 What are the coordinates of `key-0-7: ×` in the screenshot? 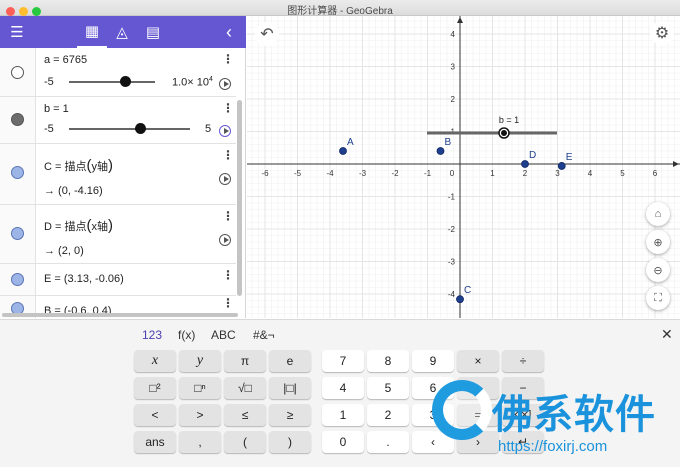 It's located at (478, 361).